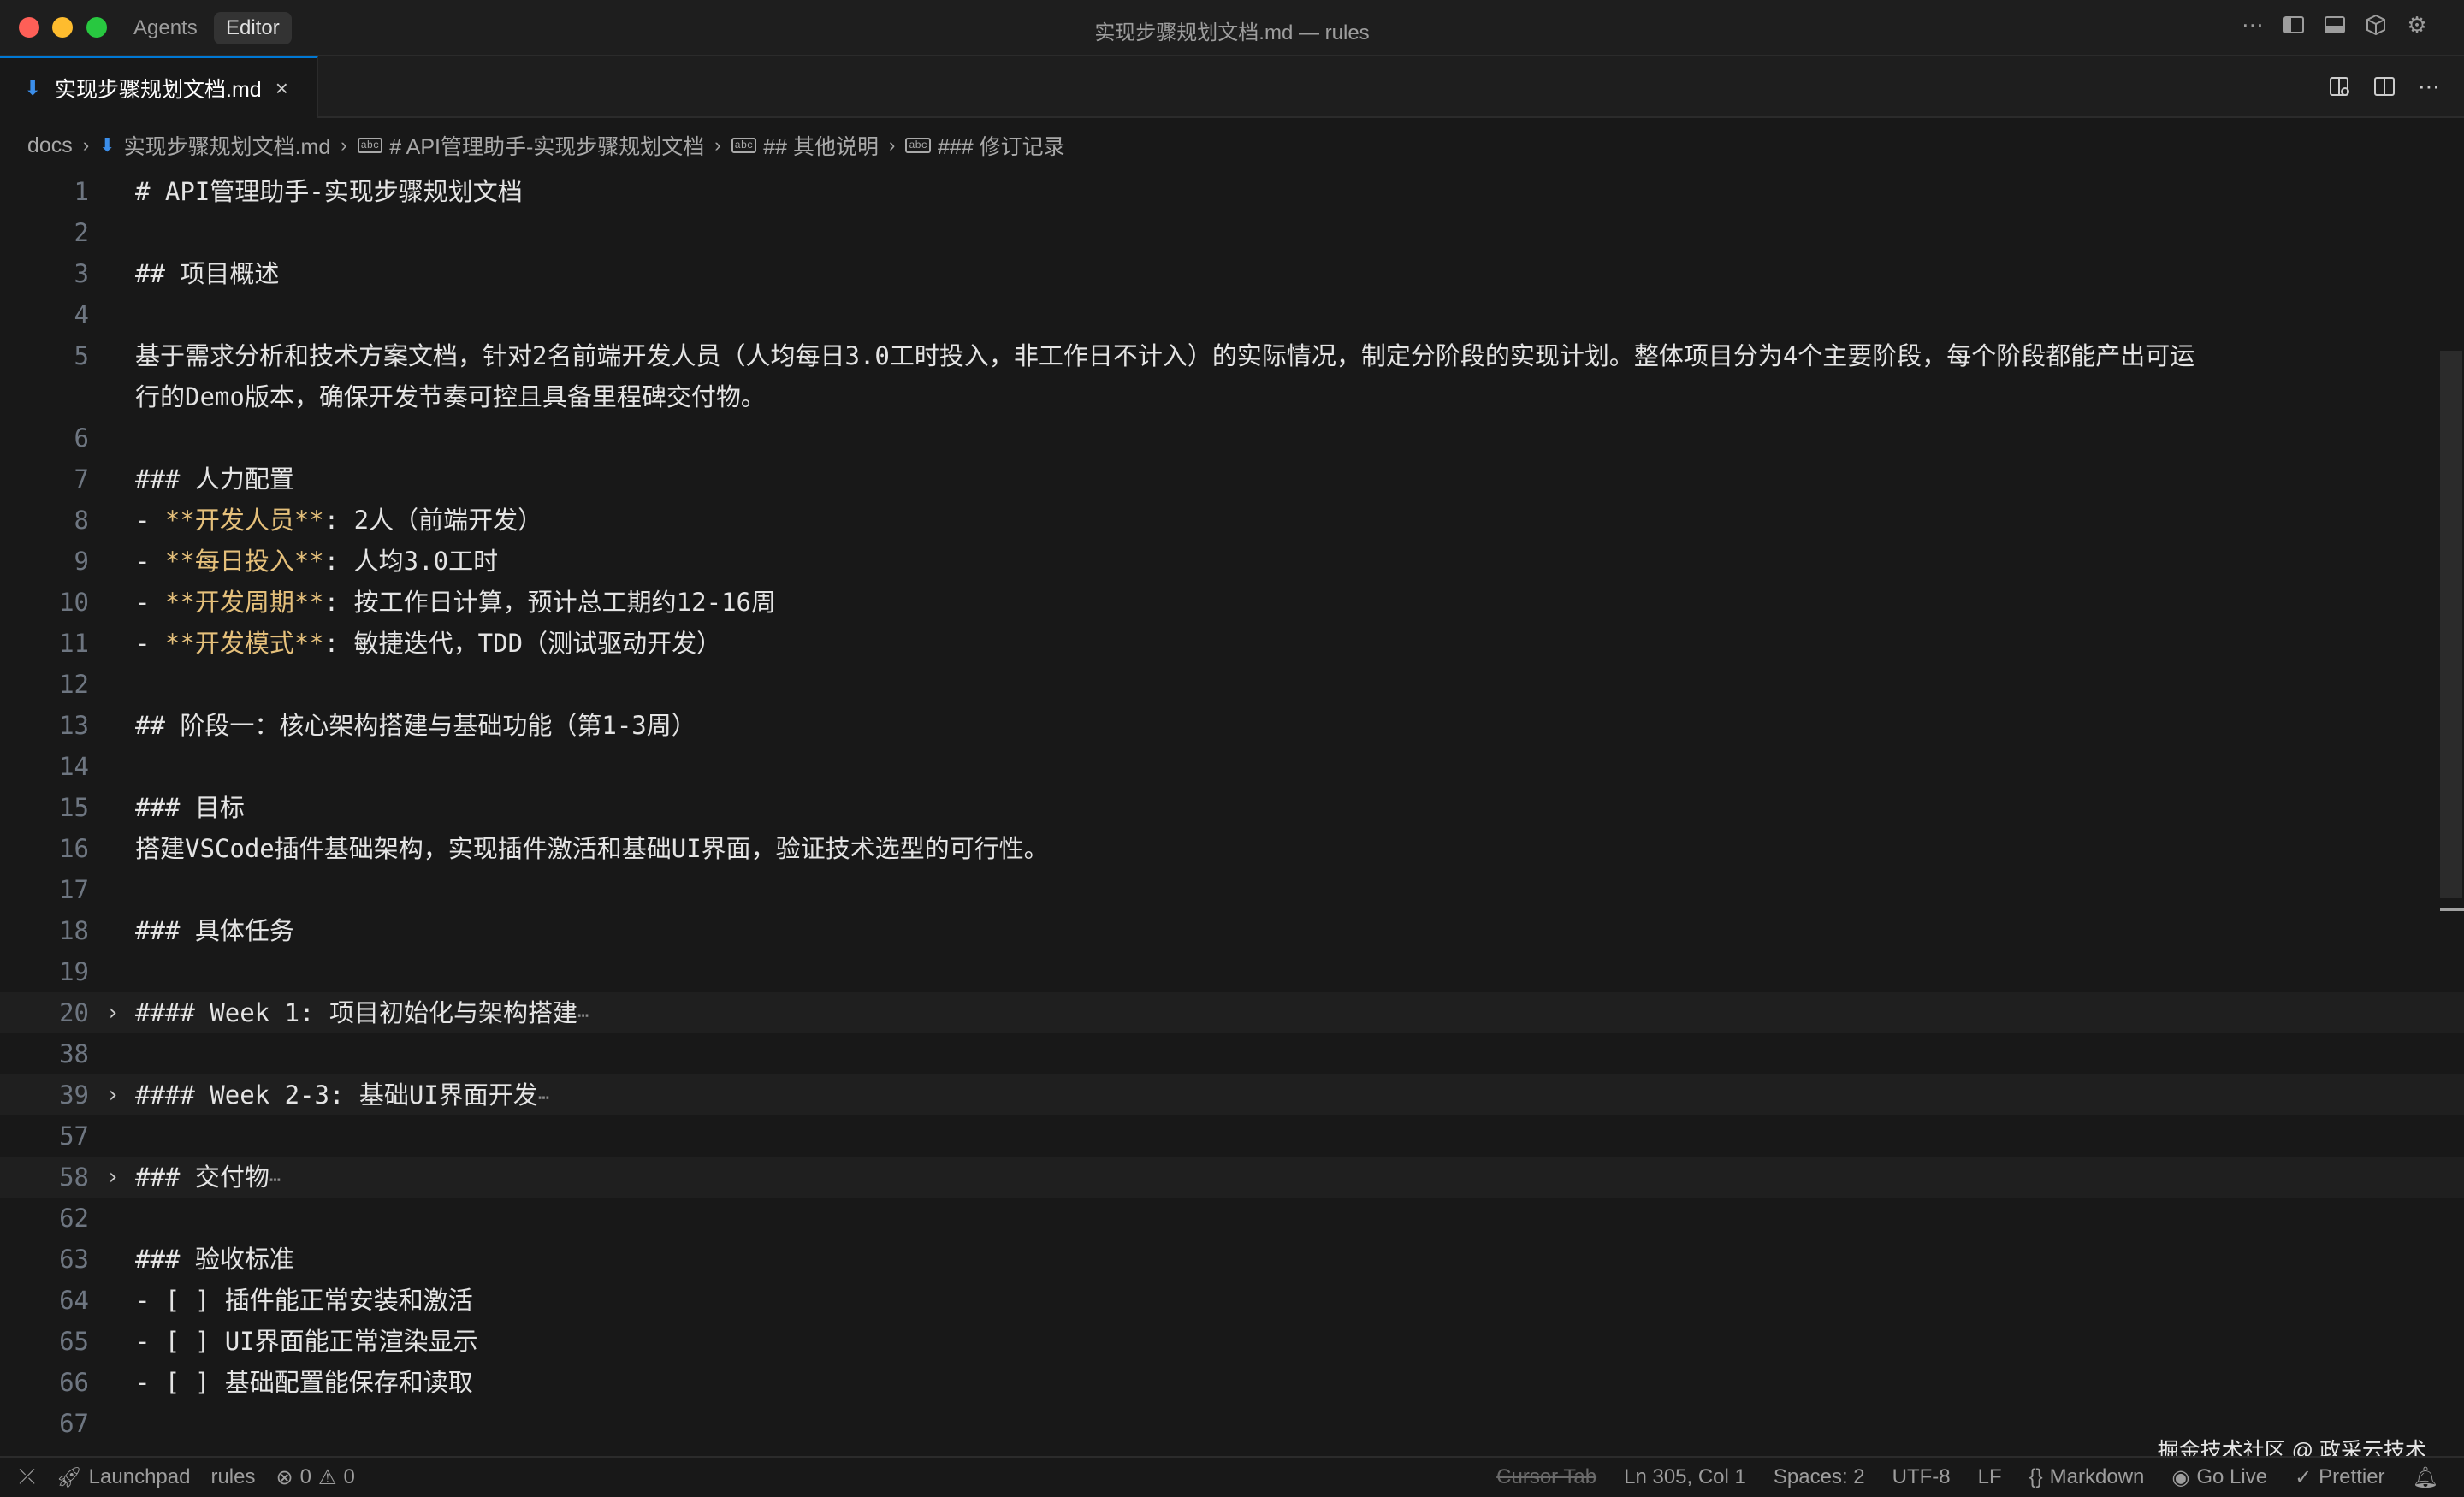 The image size is (2464, 1497). I want to click on text-content: ## 阶段一：核心架构搭建与基础功能（第1-3周）, so click(415, 725).